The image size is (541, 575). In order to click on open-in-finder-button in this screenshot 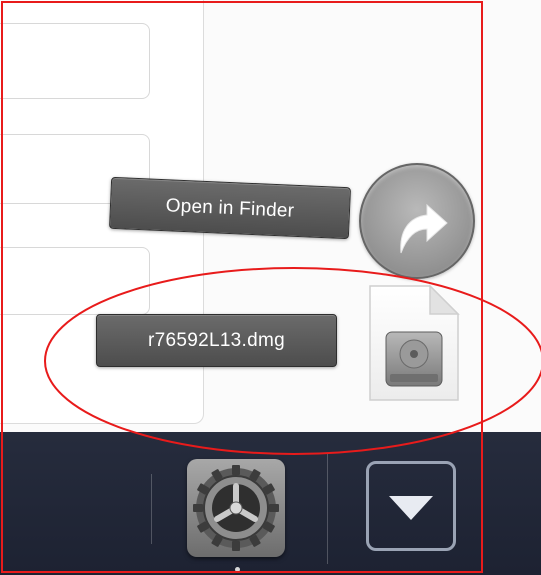, I will do `click(417, 221)`.